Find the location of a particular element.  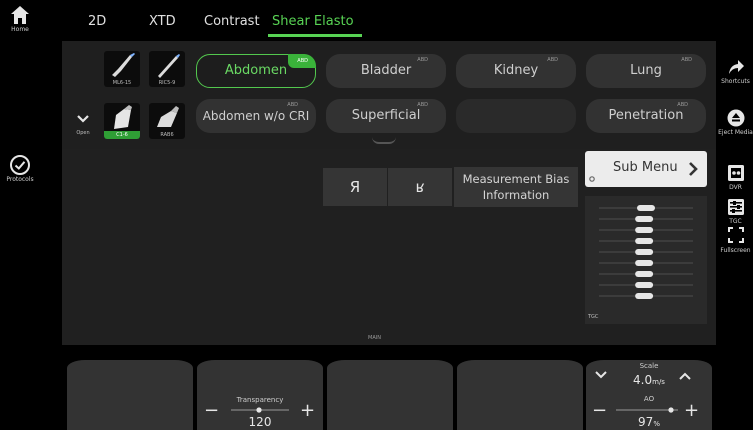

check-circle-icon is located at coordinates (20, 165).